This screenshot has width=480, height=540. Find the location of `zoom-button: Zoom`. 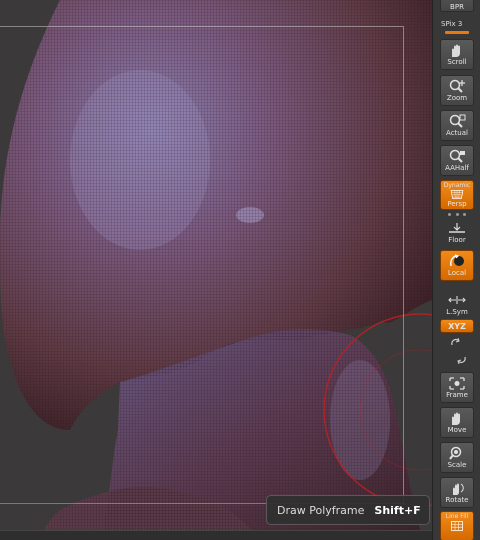

zoom-button: Zoom is located at coordinates (457, 90).